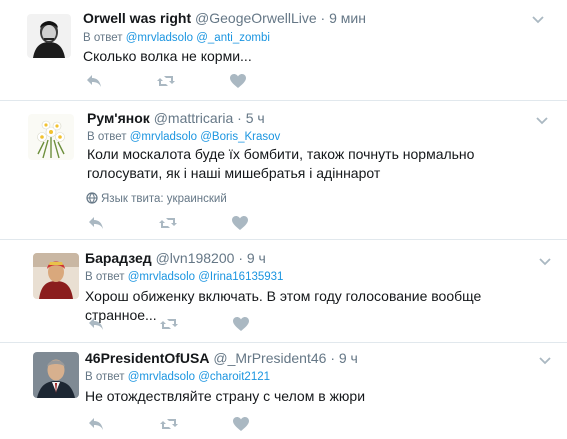 The image size is (567, 439). I want to click on reply-context: В ответ @mrvladsolo @Boris_Krasov, so click(183, 137).